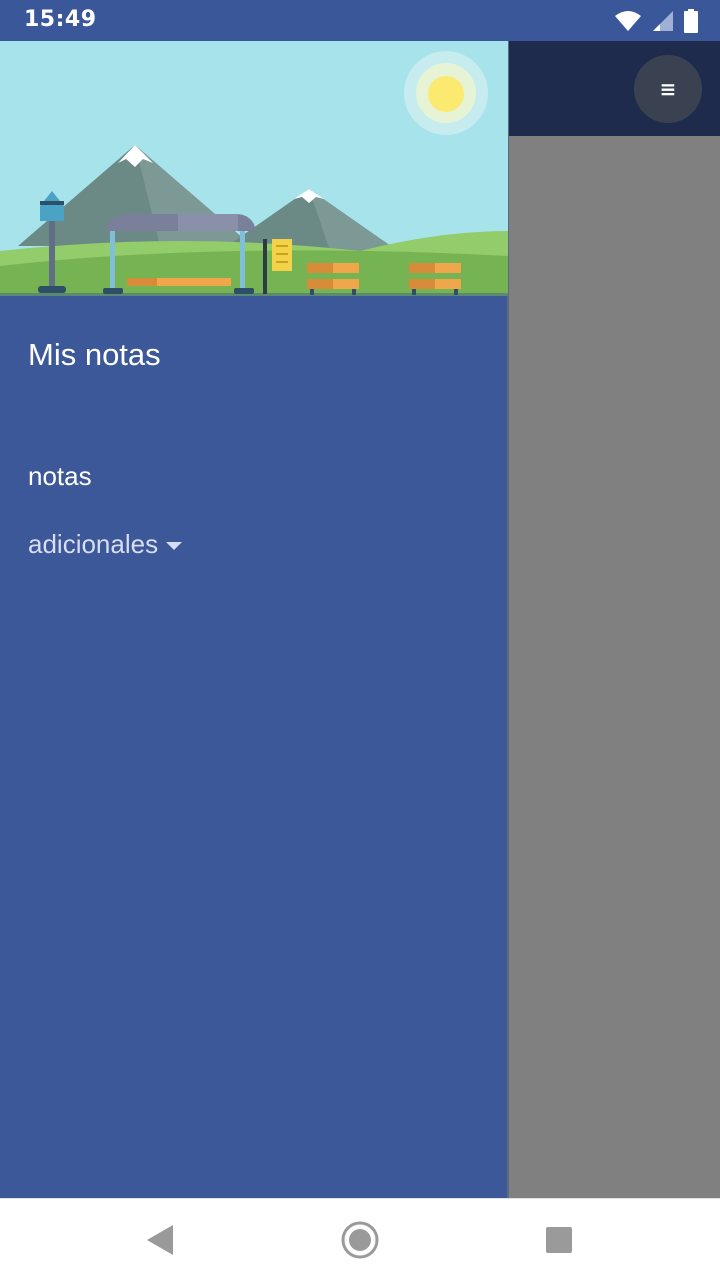 The image size is (720, 1280). Describe the element at coordinates (174, 545) in the screenshot. I see `dropdown-caret-icon` at that location.